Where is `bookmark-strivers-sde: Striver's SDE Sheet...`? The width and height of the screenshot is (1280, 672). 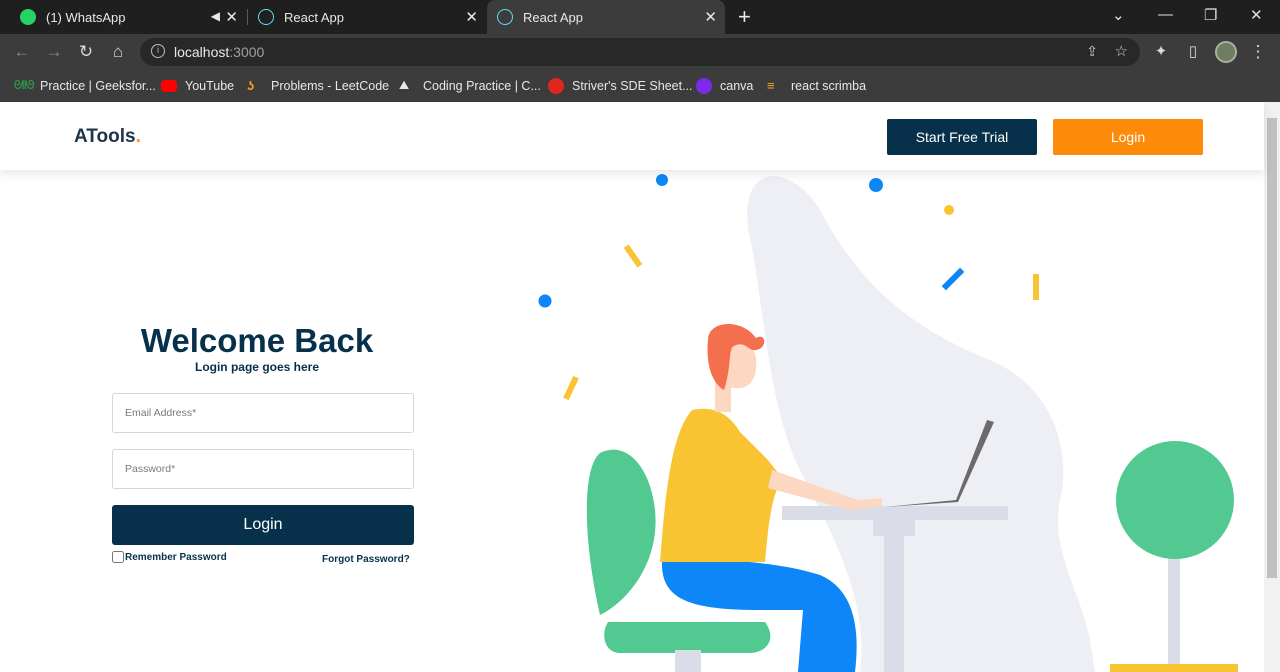
bookmark-strivers-sde: Striver's SDE Sheet... is located at coordinates (620, 86).